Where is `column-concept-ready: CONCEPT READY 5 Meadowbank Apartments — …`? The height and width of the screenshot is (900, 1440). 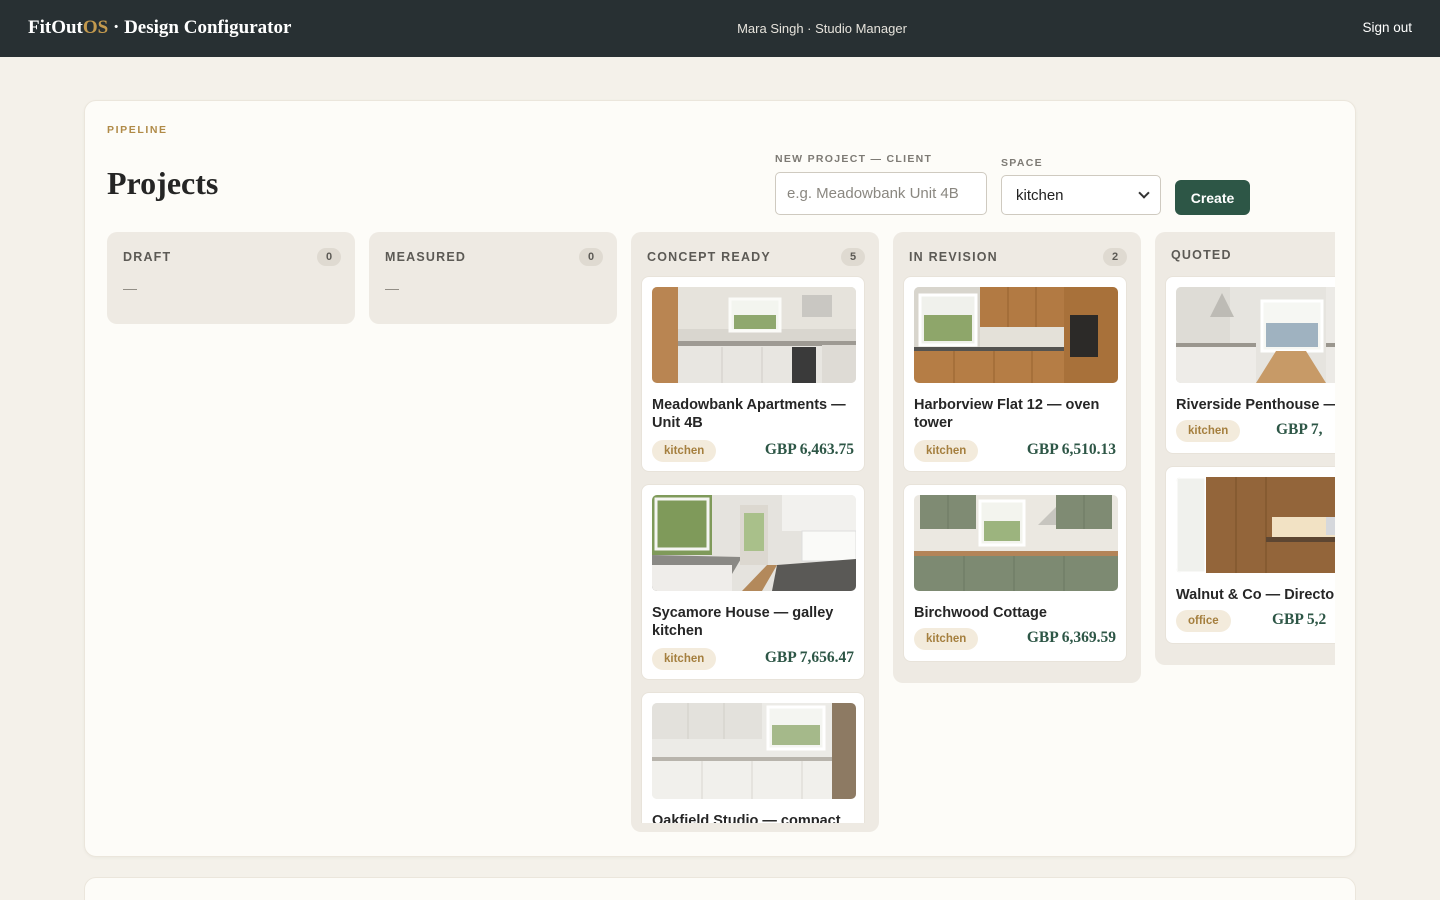
column-concept-ready: CONCEPT READY 5 Meadowbank Apartments — … is located at coordinates (755, 532).